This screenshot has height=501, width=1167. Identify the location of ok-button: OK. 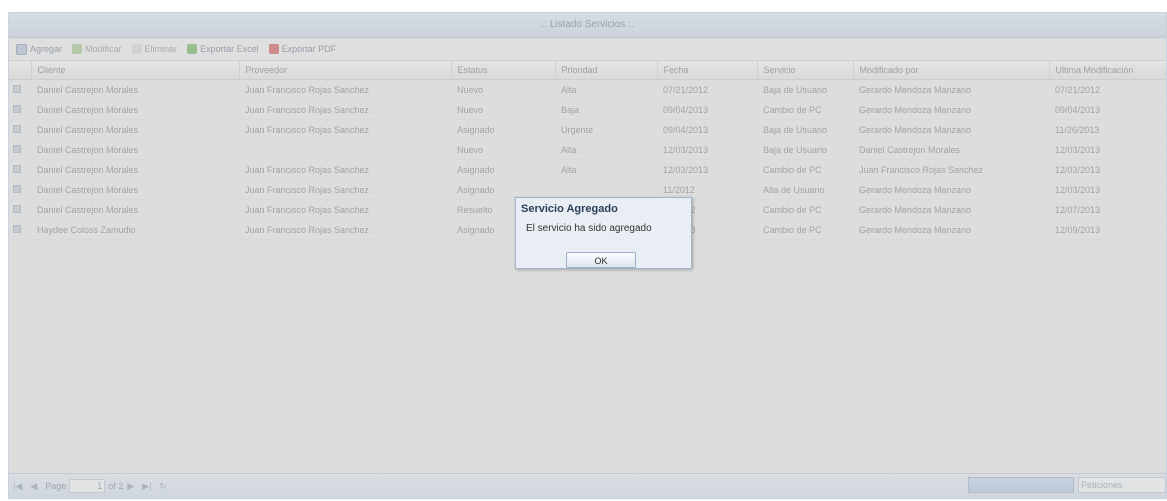
(601, 260).